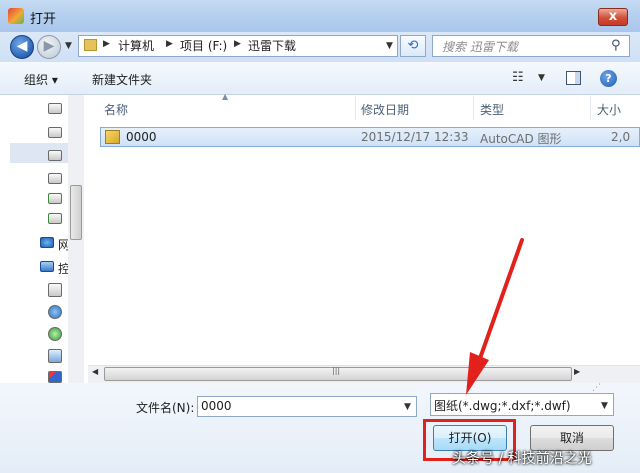  I want to click on view-dropdown-icon: ▼, so click(541, 78).